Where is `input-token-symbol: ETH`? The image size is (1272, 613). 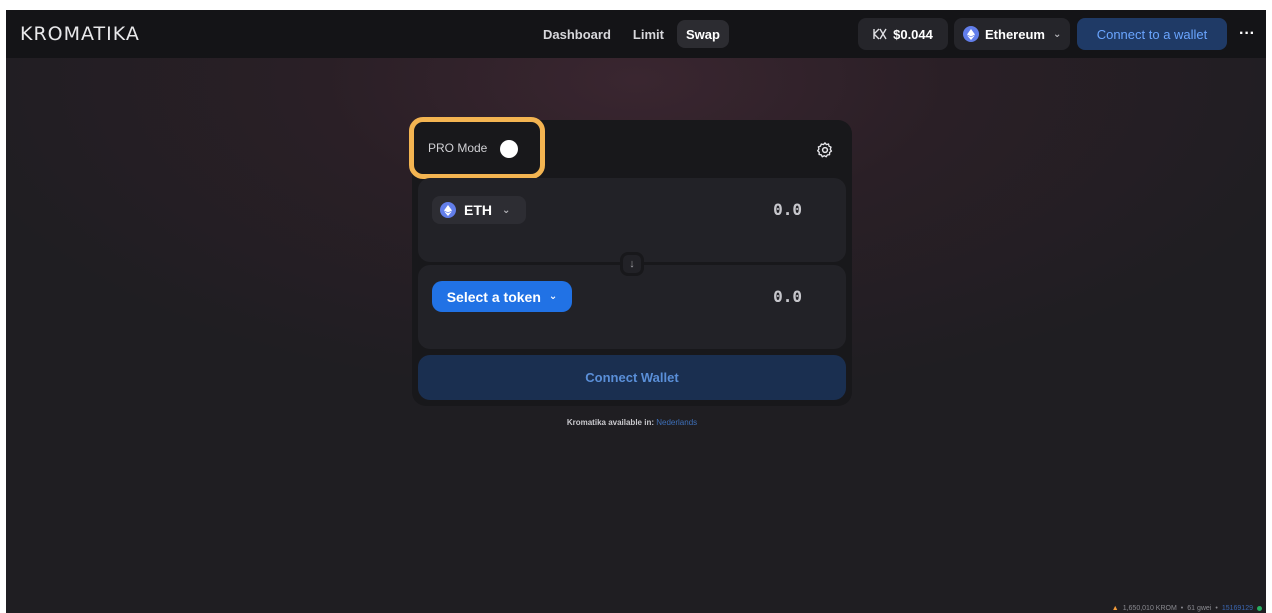 input-token-symbol: ETH is located at coordinates (478, 210).